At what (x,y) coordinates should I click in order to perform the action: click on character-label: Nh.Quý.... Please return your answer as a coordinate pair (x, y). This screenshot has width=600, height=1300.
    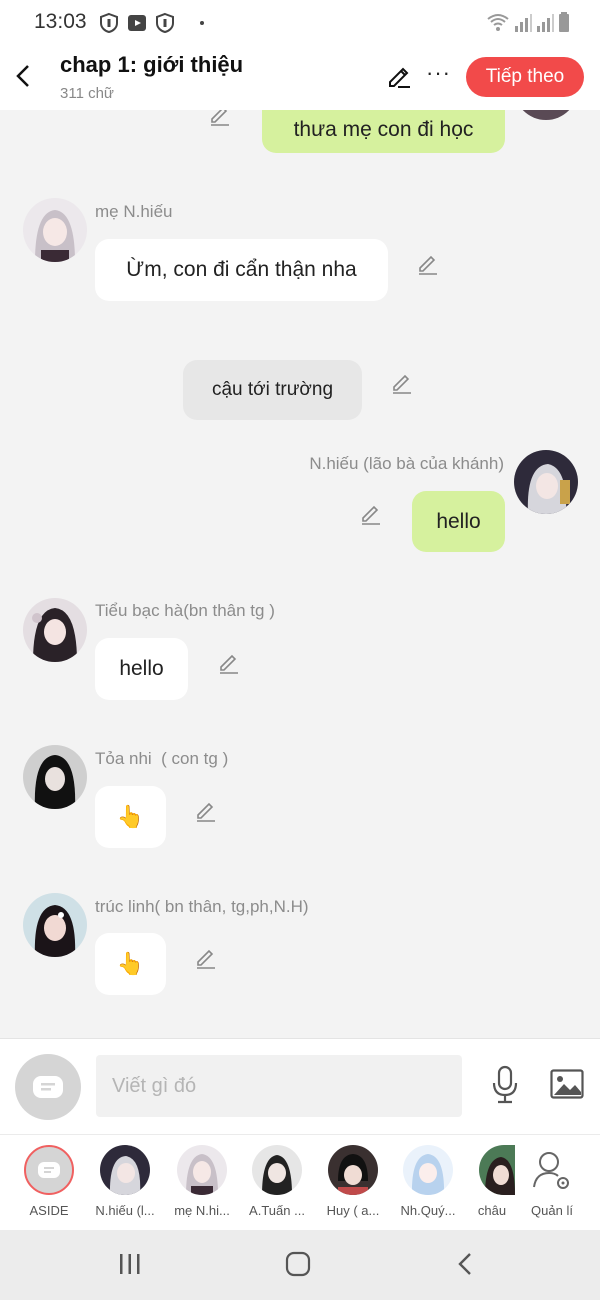
    Looking at the image, I should click on (428, 1210).